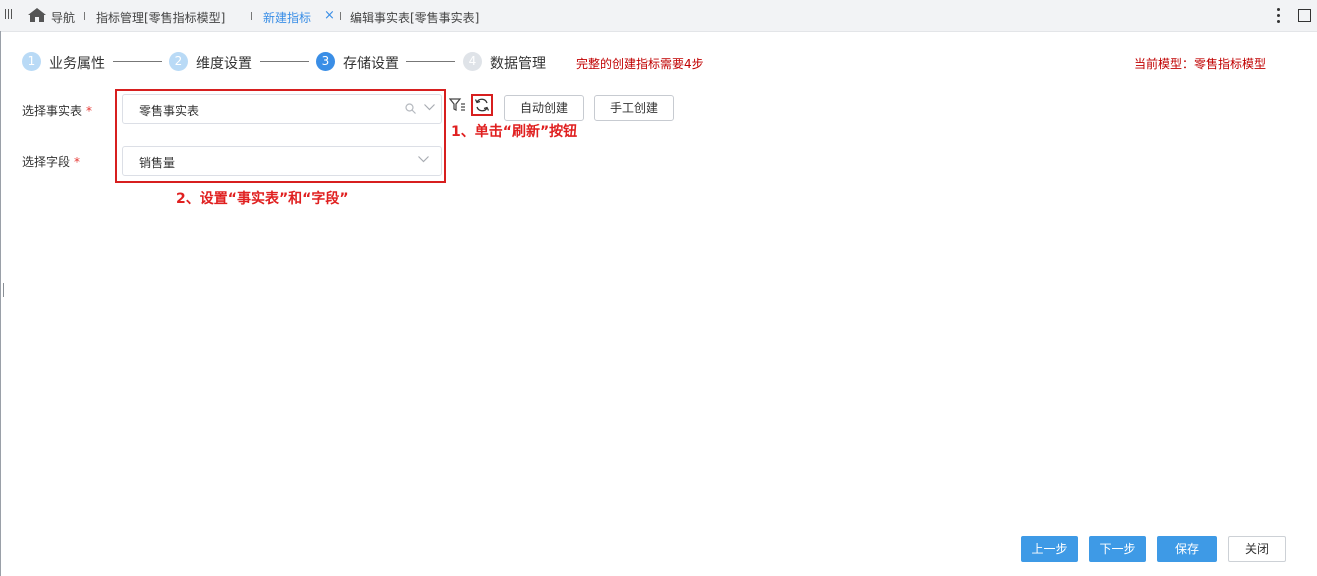  Describe the element at coordinates (63, 17) in the screenshot. I see `tab-navigation: 导航` at that location.